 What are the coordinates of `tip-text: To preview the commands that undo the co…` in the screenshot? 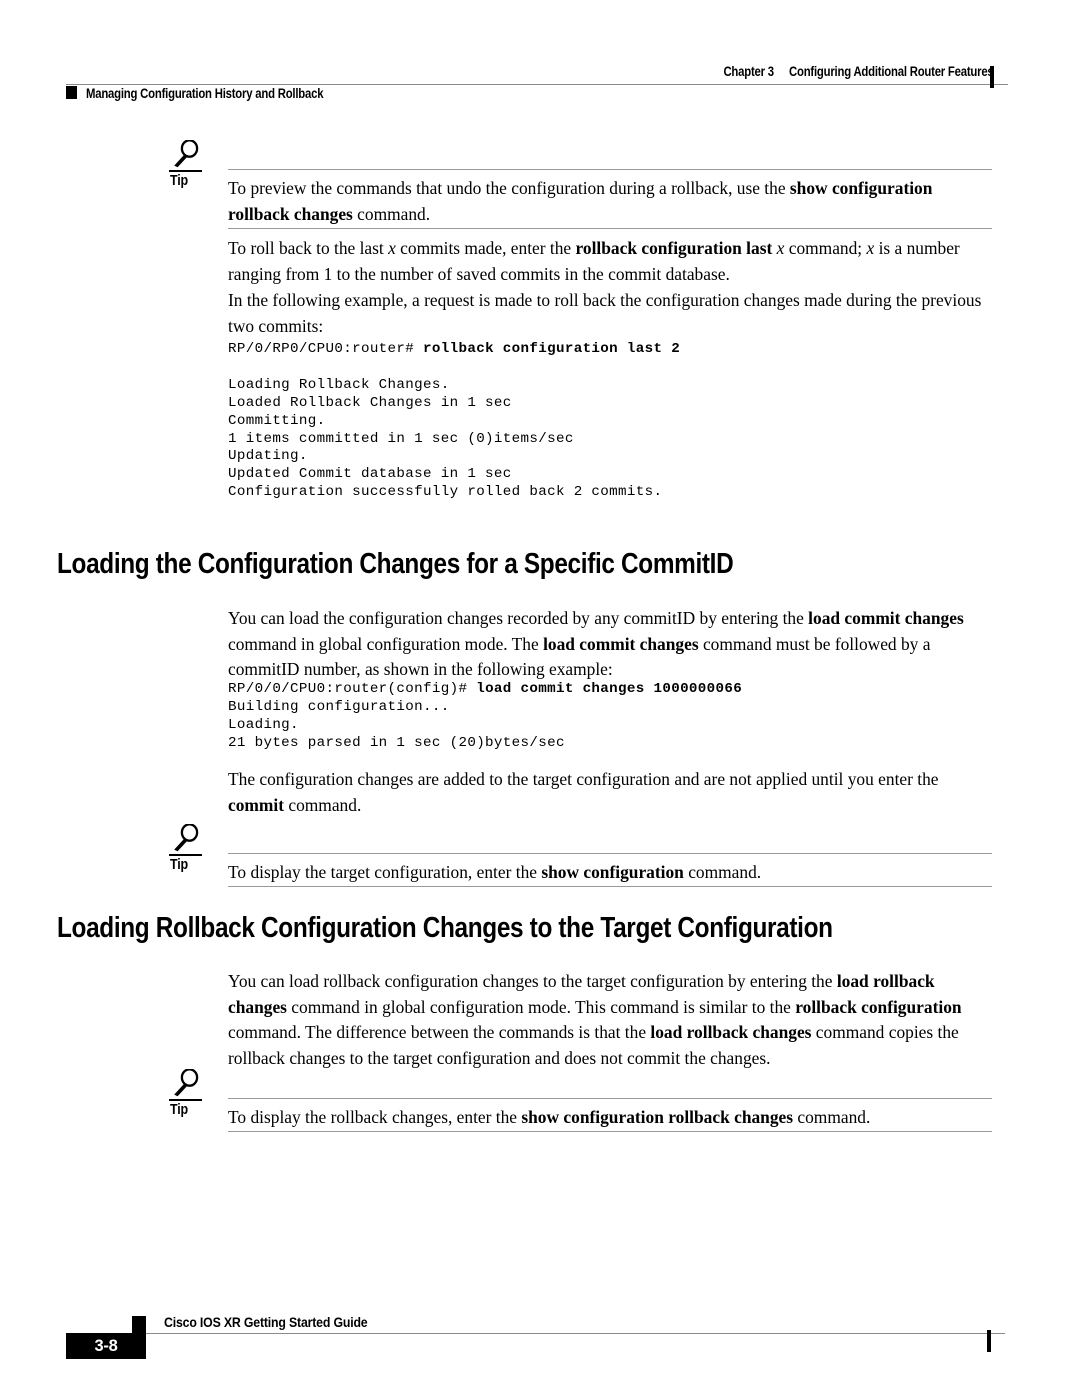 It's located at (580, 201).